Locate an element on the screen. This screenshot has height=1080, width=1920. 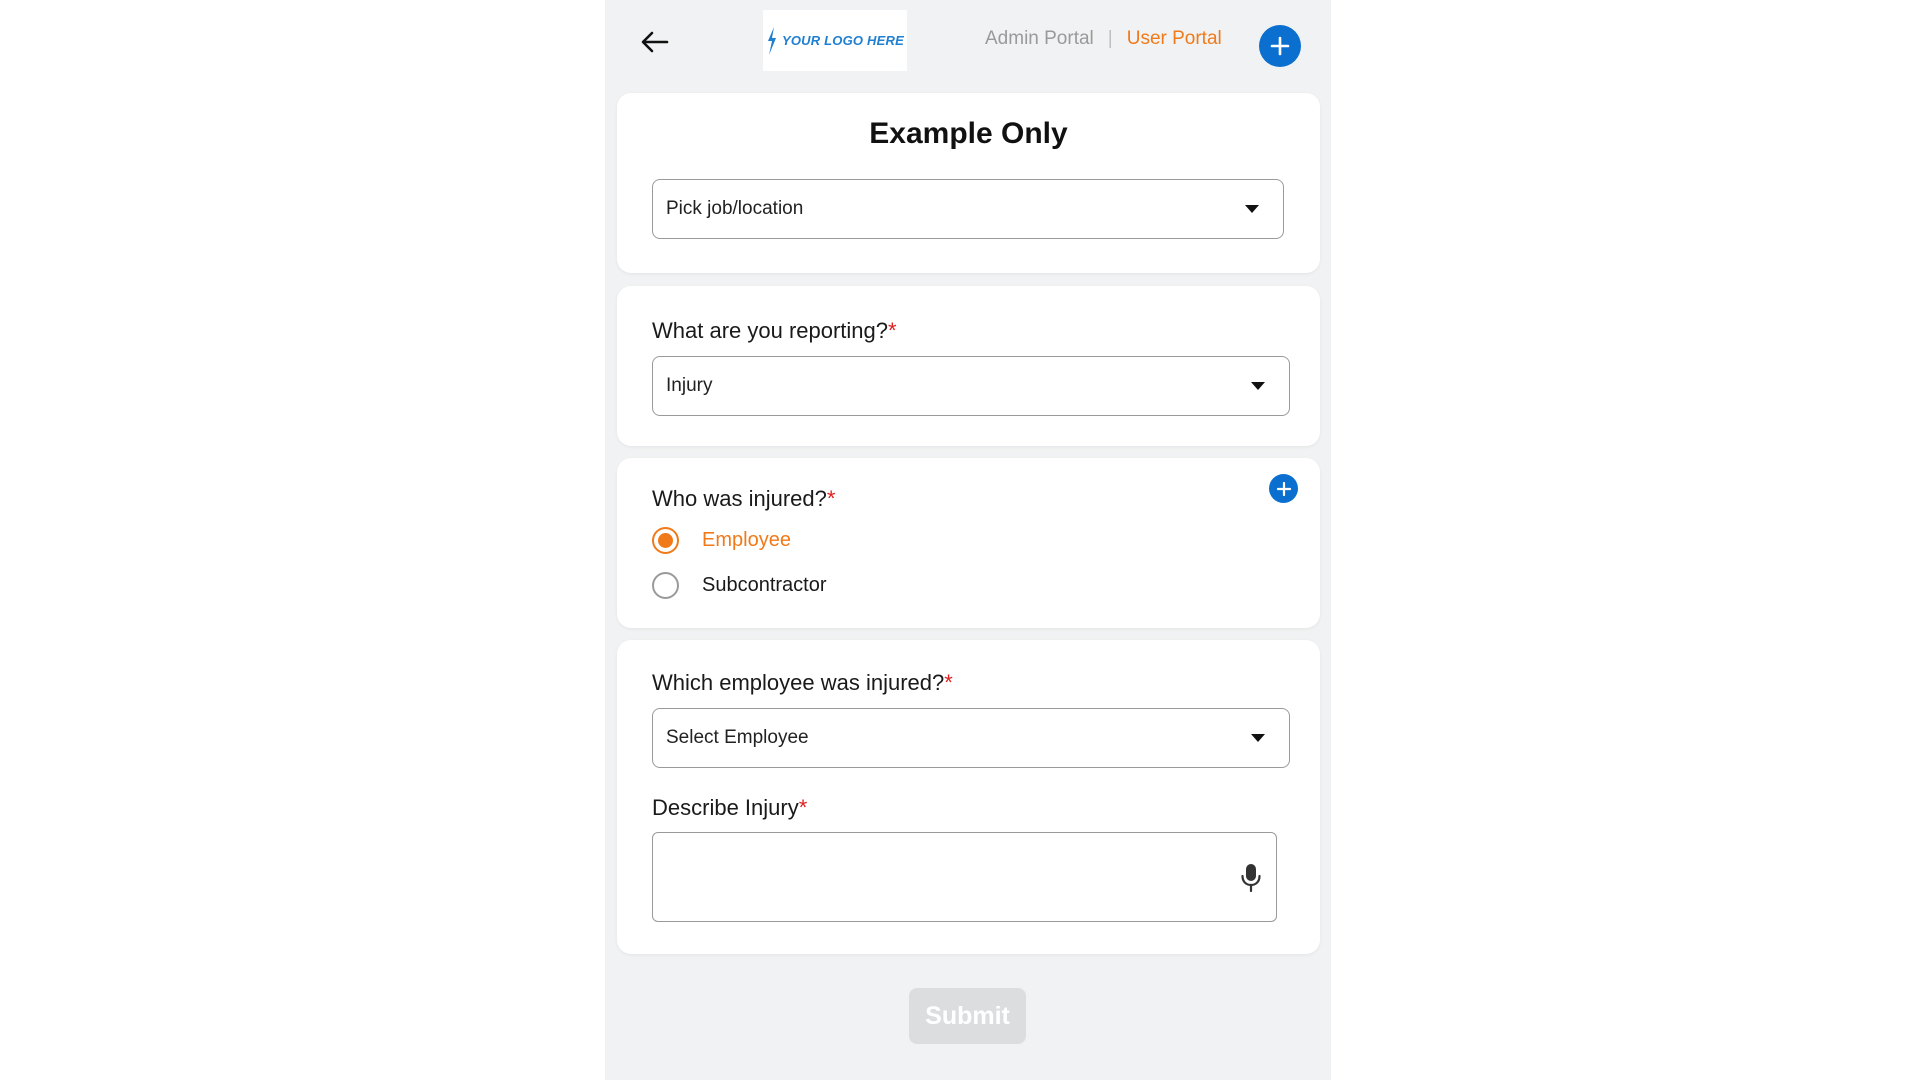
arrow-left-icon is located at coordinates (655, 42).